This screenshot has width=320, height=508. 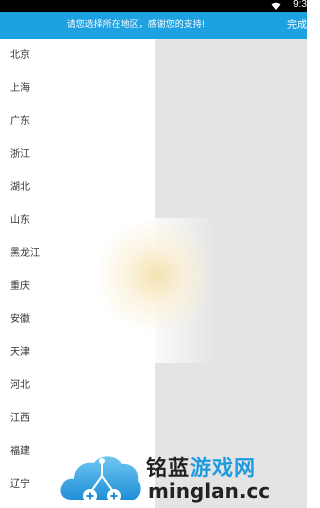 I want to click on watermark-brand-part2: 游戏网, so click(x=223, y=468).